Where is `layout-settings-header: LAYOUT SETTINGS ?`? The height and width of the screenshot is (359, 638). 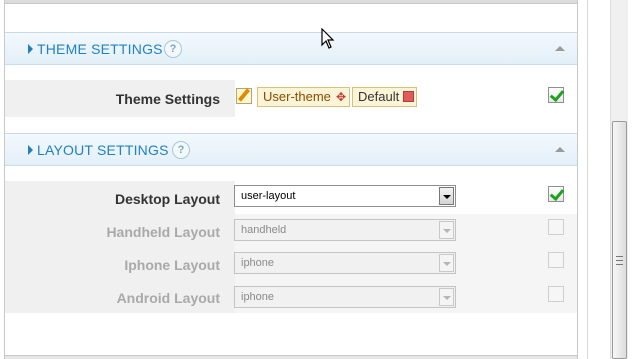 layout-settings-header: LAYOUT SETTINGS ? is located at coordinates (291, 149).